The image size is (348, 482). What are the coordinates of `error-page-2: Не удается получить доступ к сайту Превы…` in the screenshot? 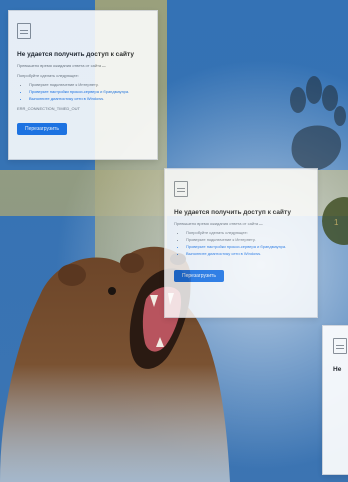 It's located at (241, 243).